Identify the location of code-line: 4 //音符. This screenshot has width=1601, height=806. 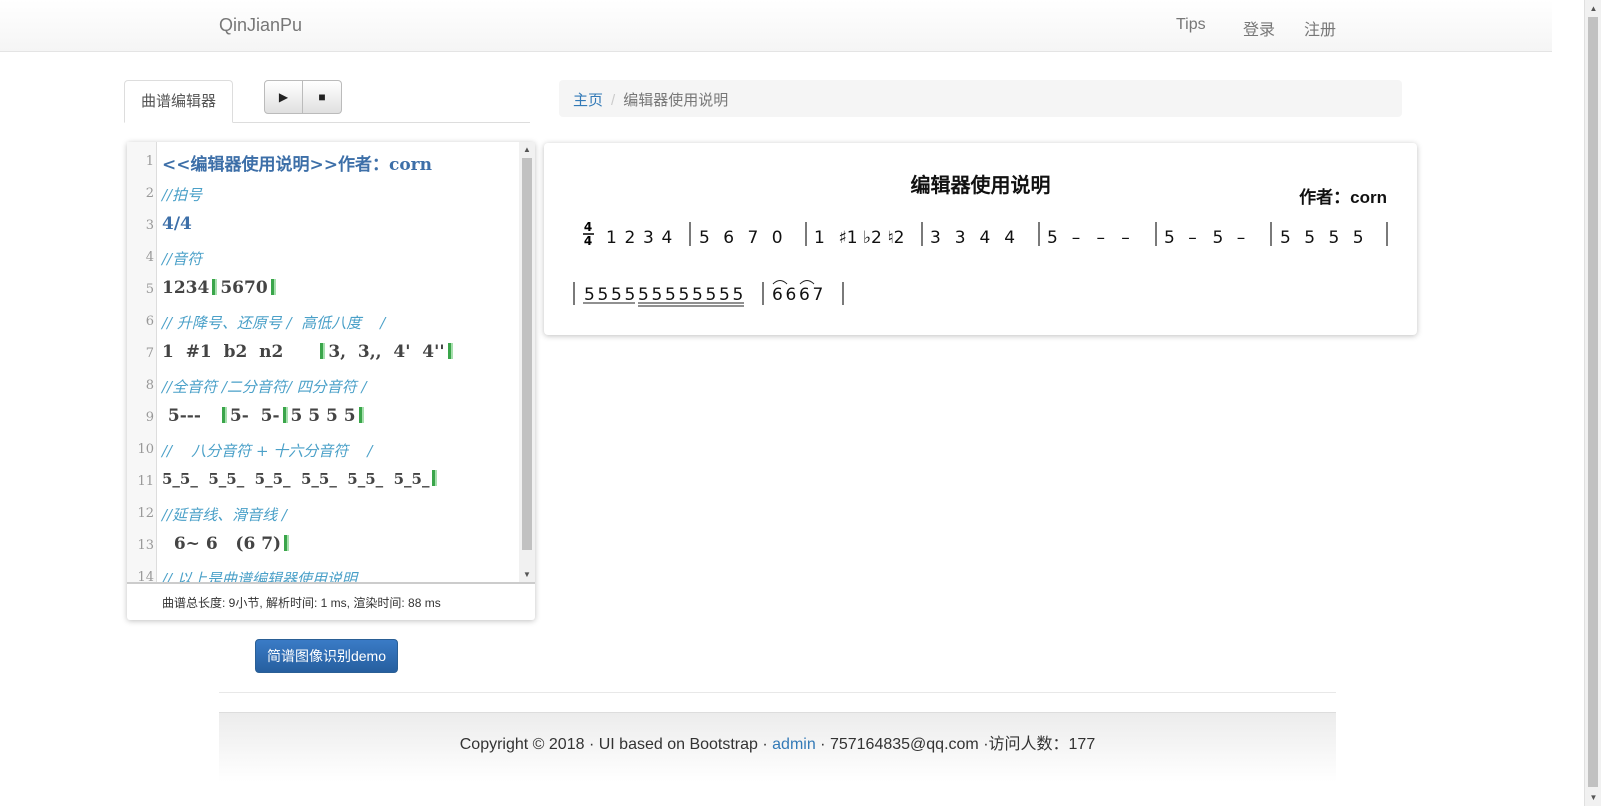
(323, 258).